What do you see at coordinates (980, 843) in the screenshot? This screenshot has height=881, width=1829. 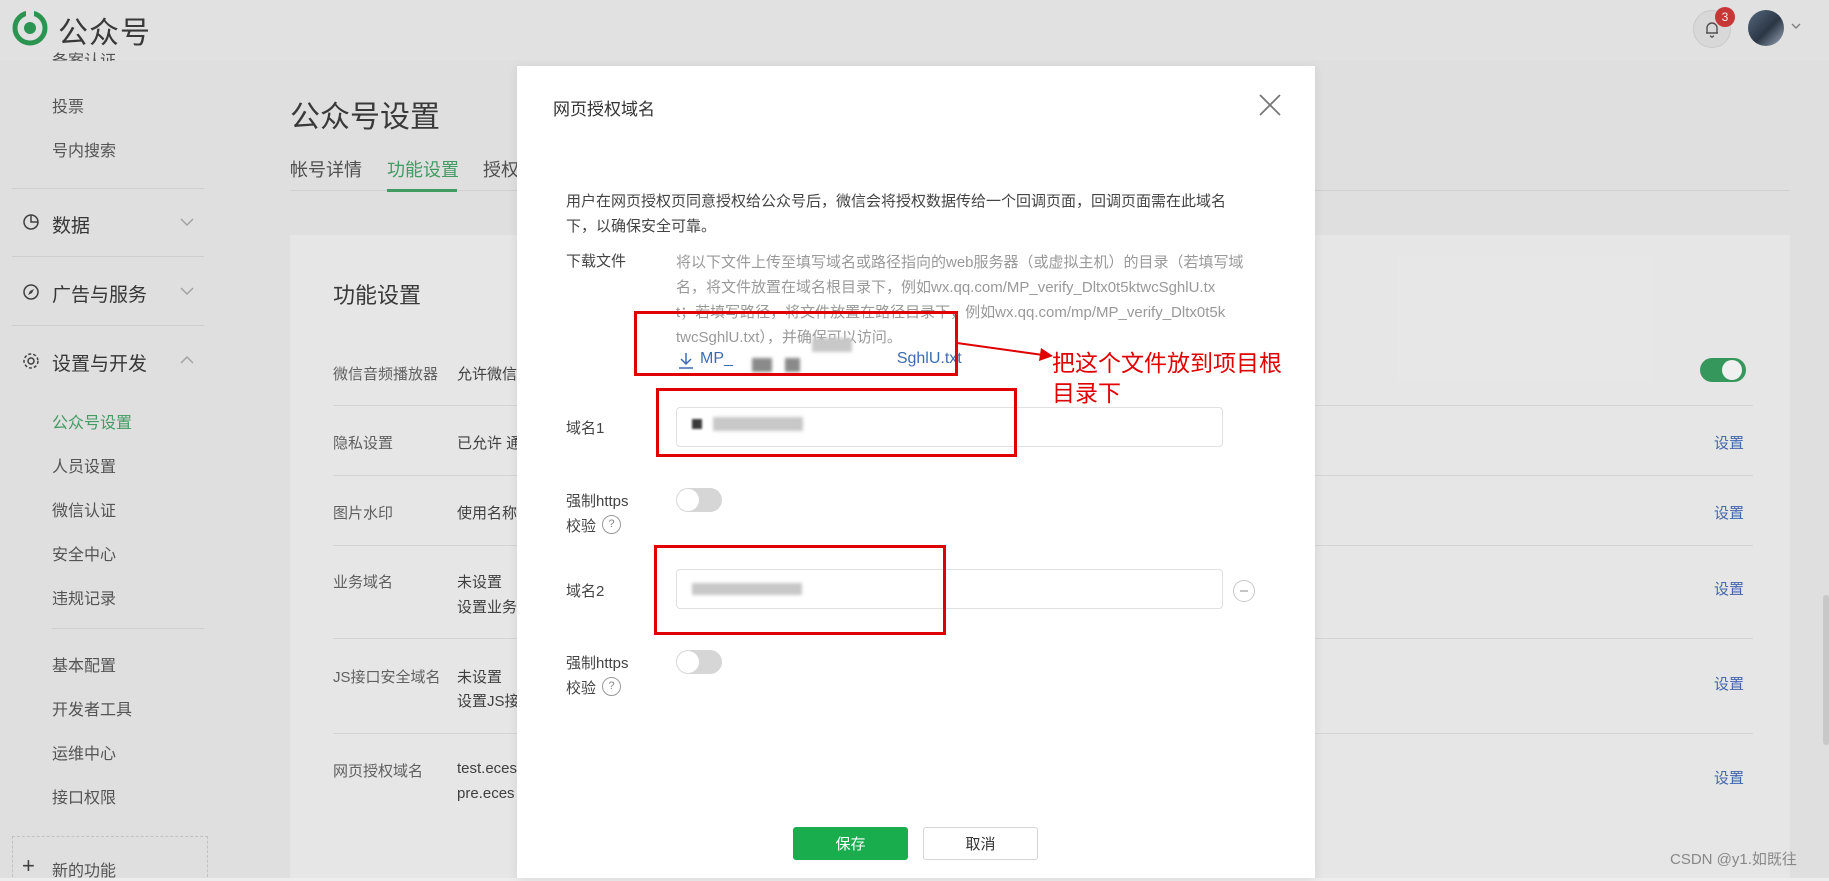 I see `cancel-button: 取消` at bounding box center [980, 843].